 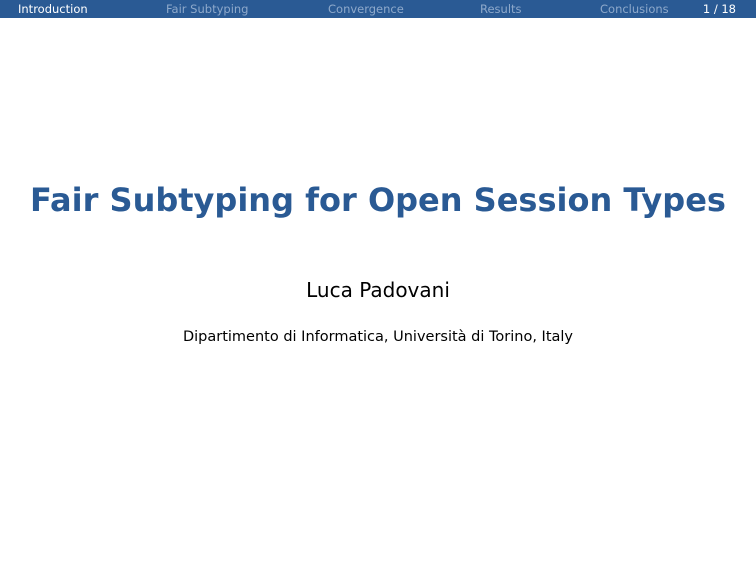 What do you see at coordinates (53, 9) in the screenshot?
I see `nav-section-introduction: Introduction` at bounding box center [53, 9].